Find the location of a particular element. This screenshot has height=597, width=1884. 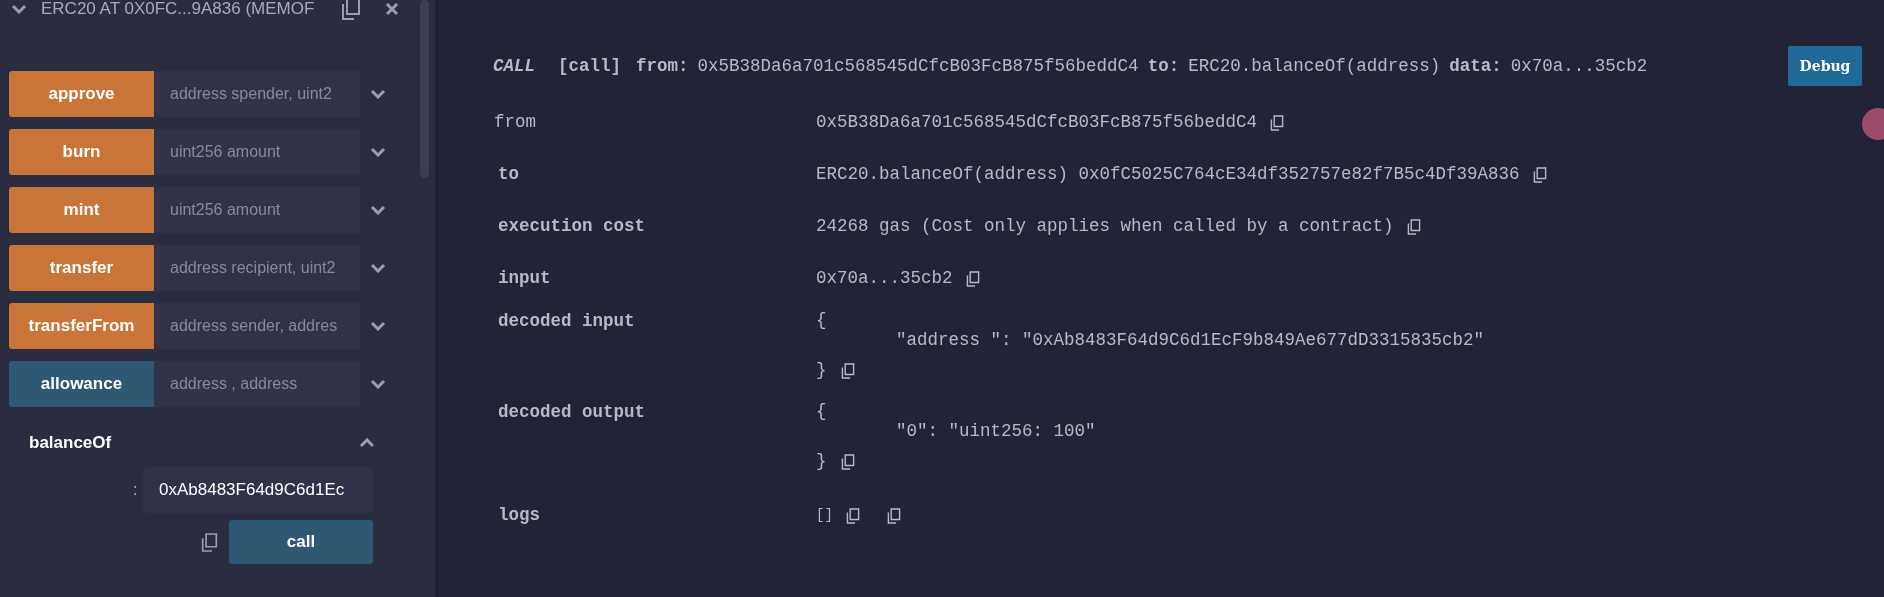

chevron-icon is located at coordinates (19, 9).